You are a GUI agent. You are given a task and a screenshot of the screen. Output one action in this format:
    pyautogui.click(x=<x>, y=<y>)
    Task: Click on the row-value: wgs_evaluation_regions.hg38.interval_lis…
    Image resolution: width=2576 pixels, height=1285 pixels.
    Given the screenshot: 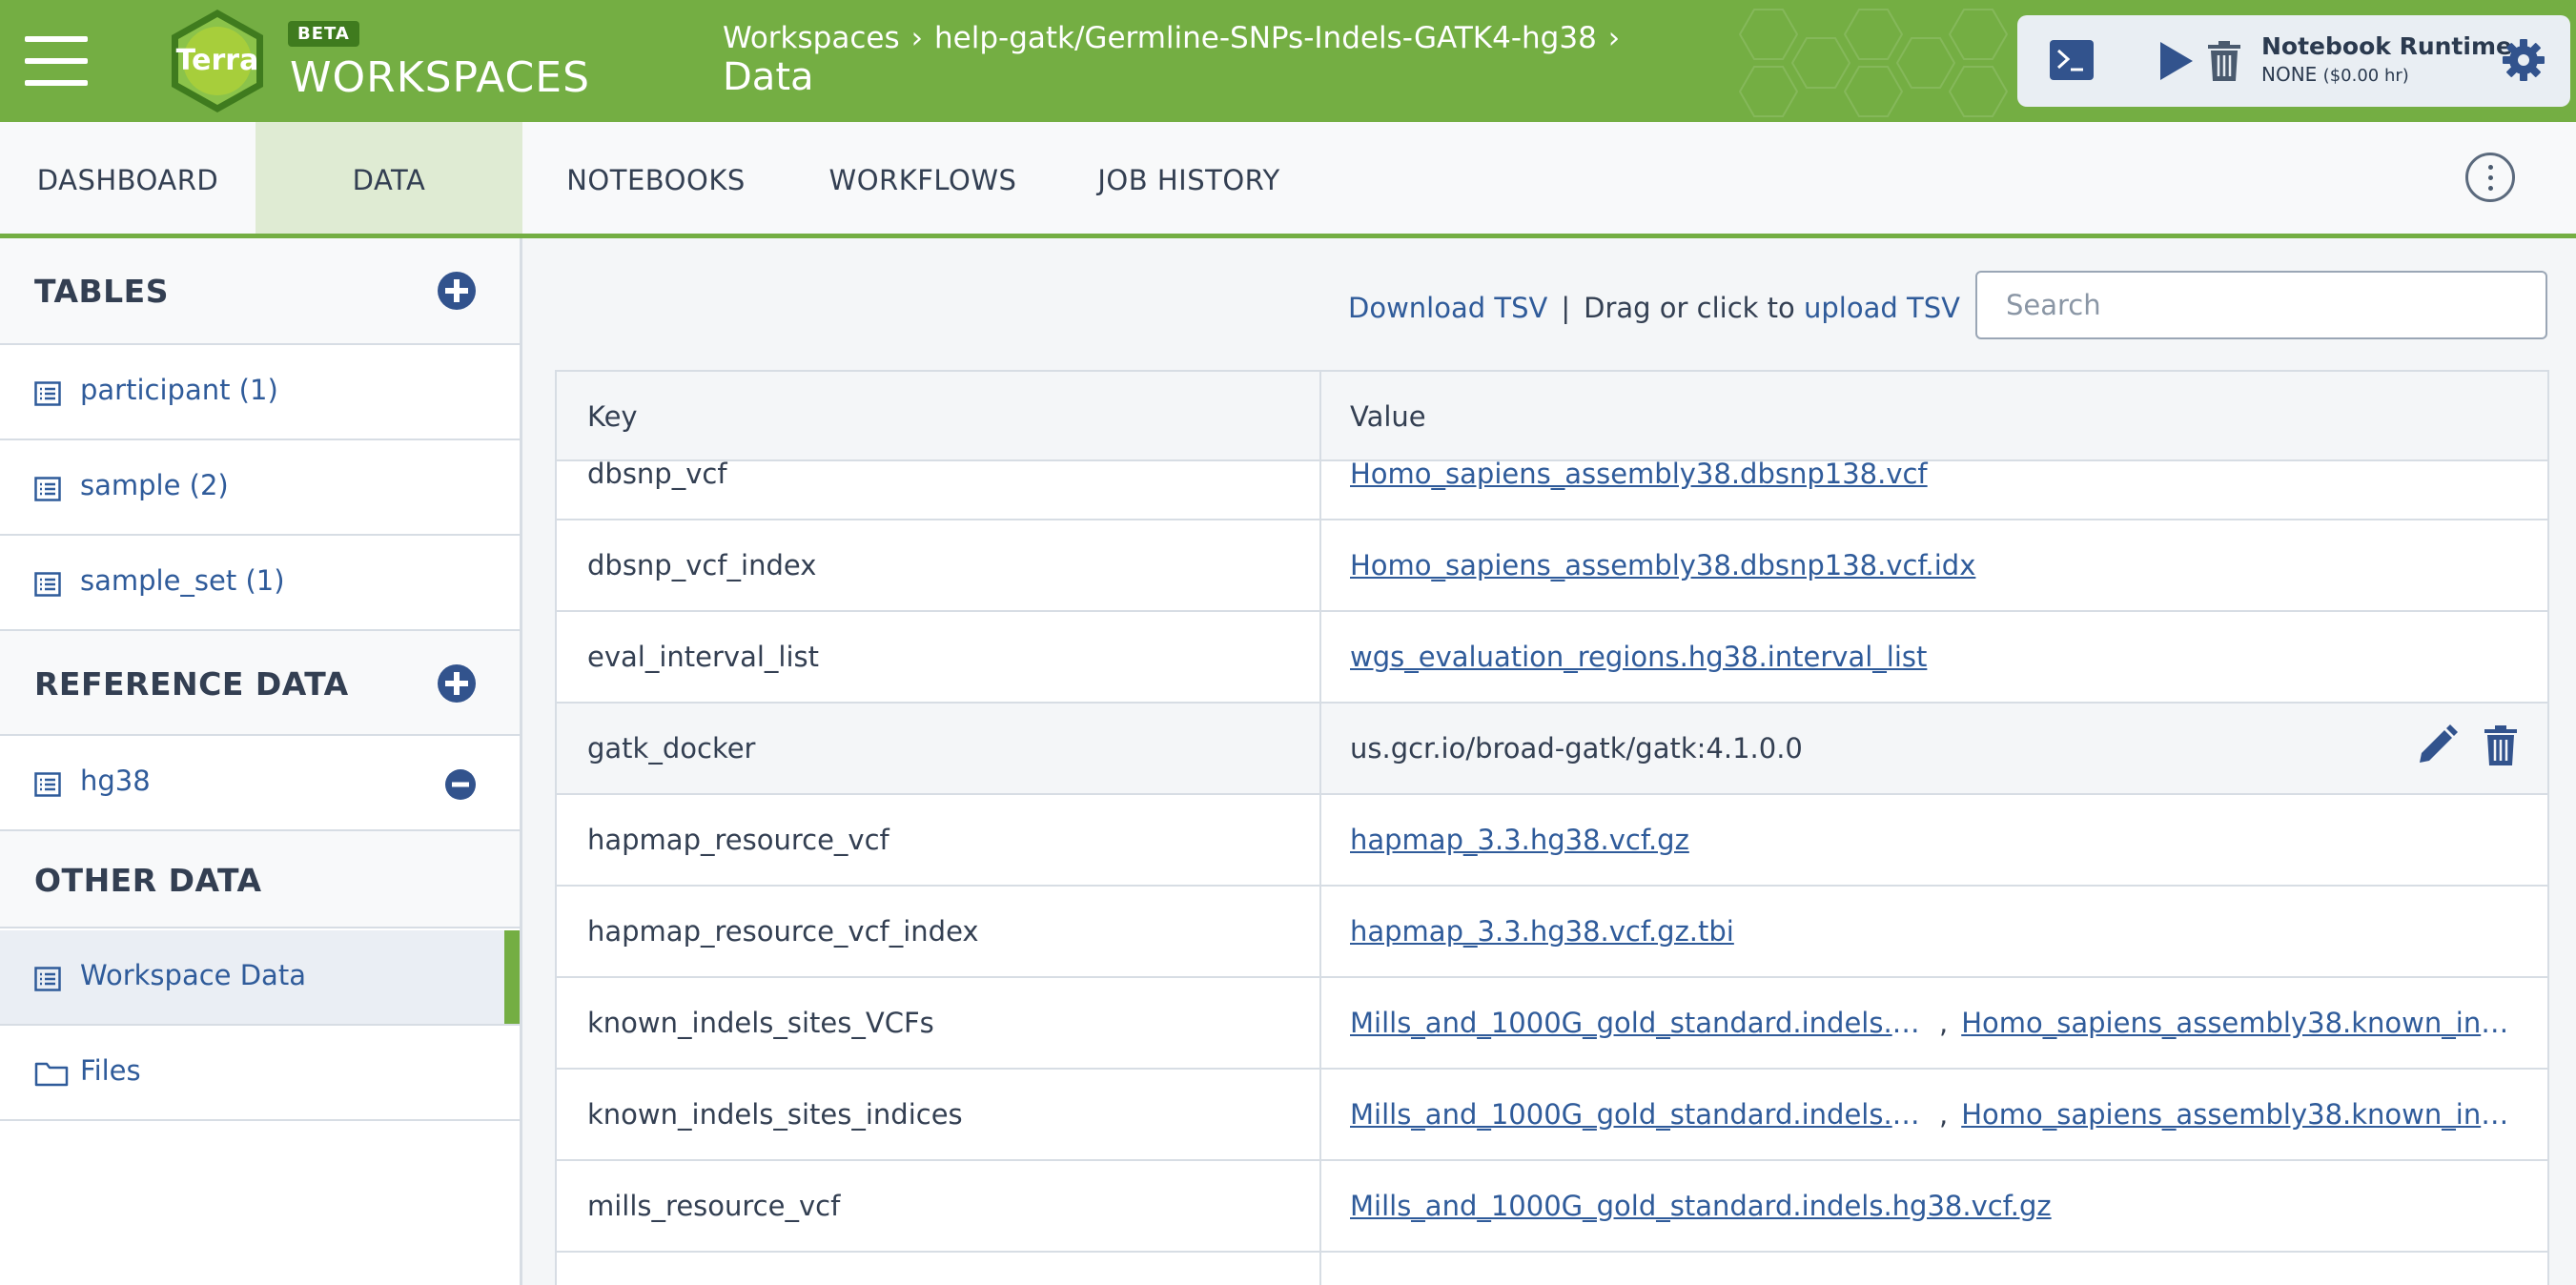 What is the action you would take?
    pyautogui.click(x=1639, y=657)
    